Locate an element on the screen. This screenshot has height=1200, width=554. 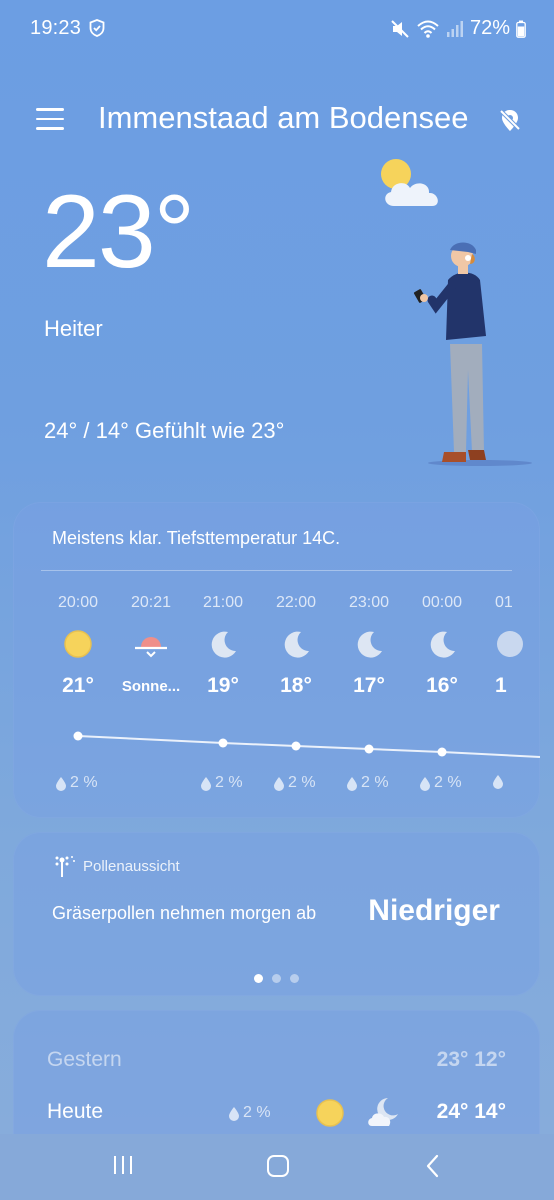
hour-temp: 18° is located at coordinates (296, 685).